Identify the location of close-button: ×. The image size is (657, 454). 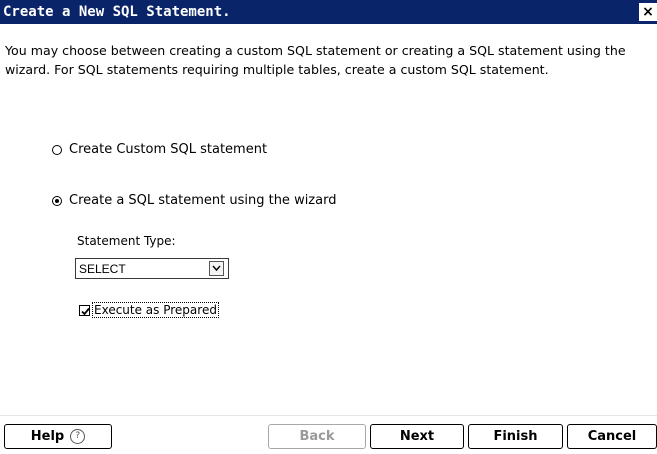
(648, 12).